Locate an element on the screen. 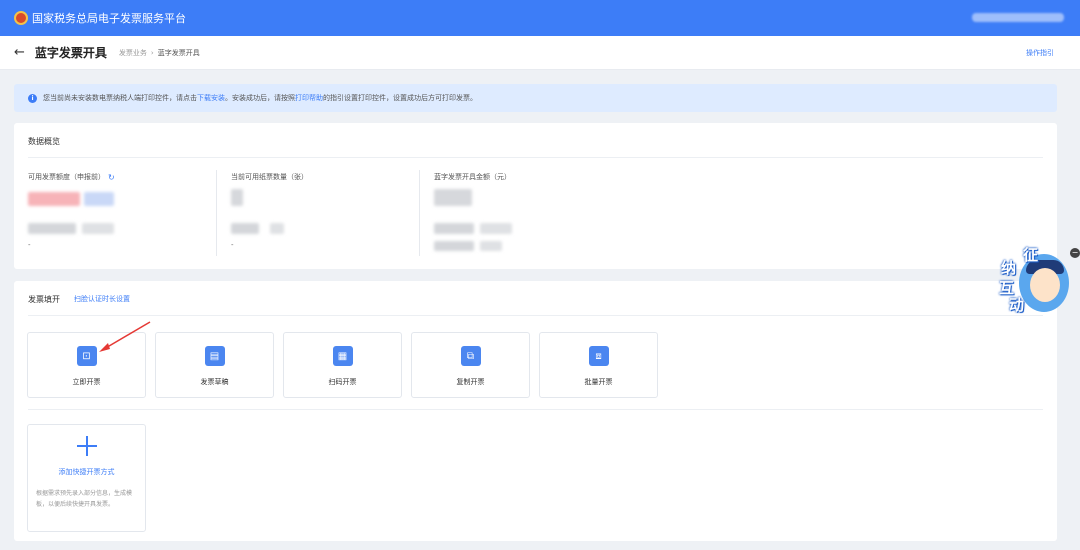  back-arrow-icon: ← is located at coordinates (19, 52).